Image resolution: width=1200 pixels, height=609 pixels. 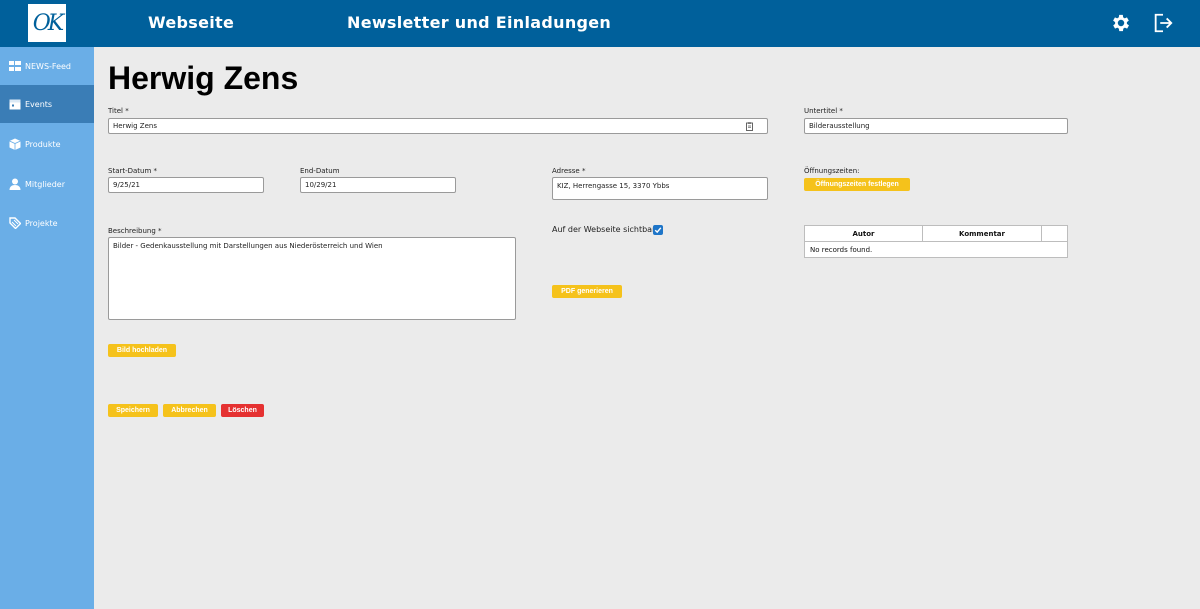 What do you see at coordinates (839, 126) in the screenshot?
I see `untertitel-value: Bilderausstellung` at bounding box center [839, 126].